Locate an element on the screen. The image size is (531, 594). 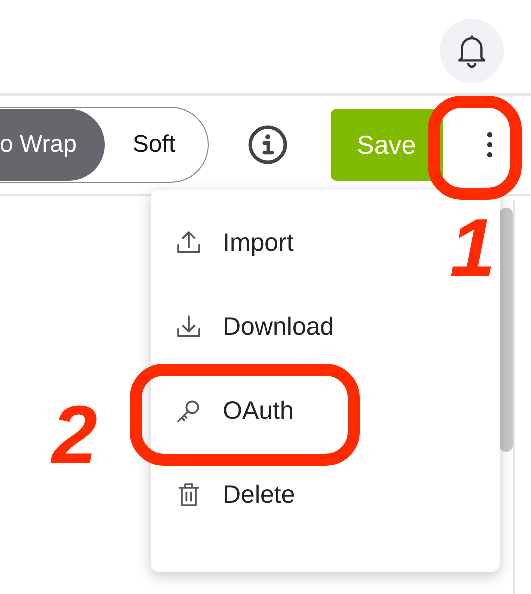
wrap-option: o Wrap is located at coordinates (52, 145).